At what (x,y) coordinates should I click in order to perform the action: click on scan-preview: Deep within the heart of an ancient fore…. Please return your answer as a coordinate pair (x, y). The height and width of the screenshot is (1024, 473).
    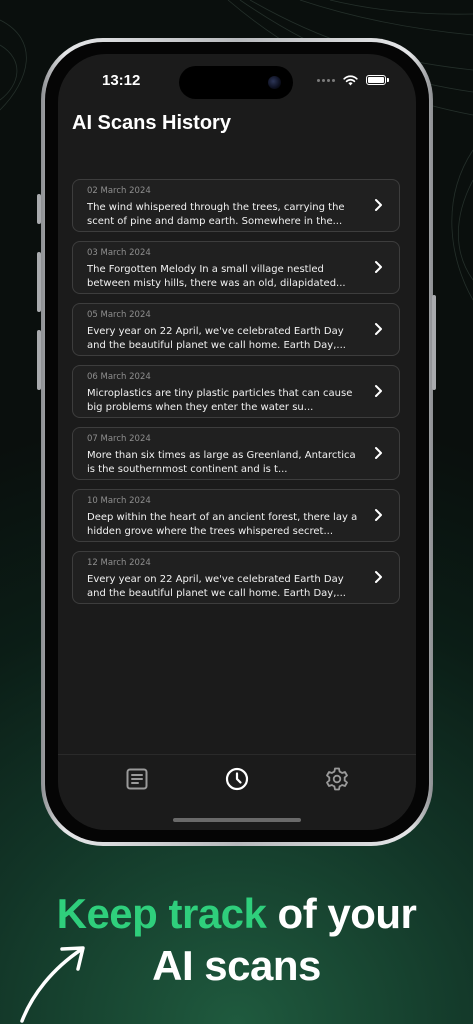
    Looking at the image, I should click on (222, 524).